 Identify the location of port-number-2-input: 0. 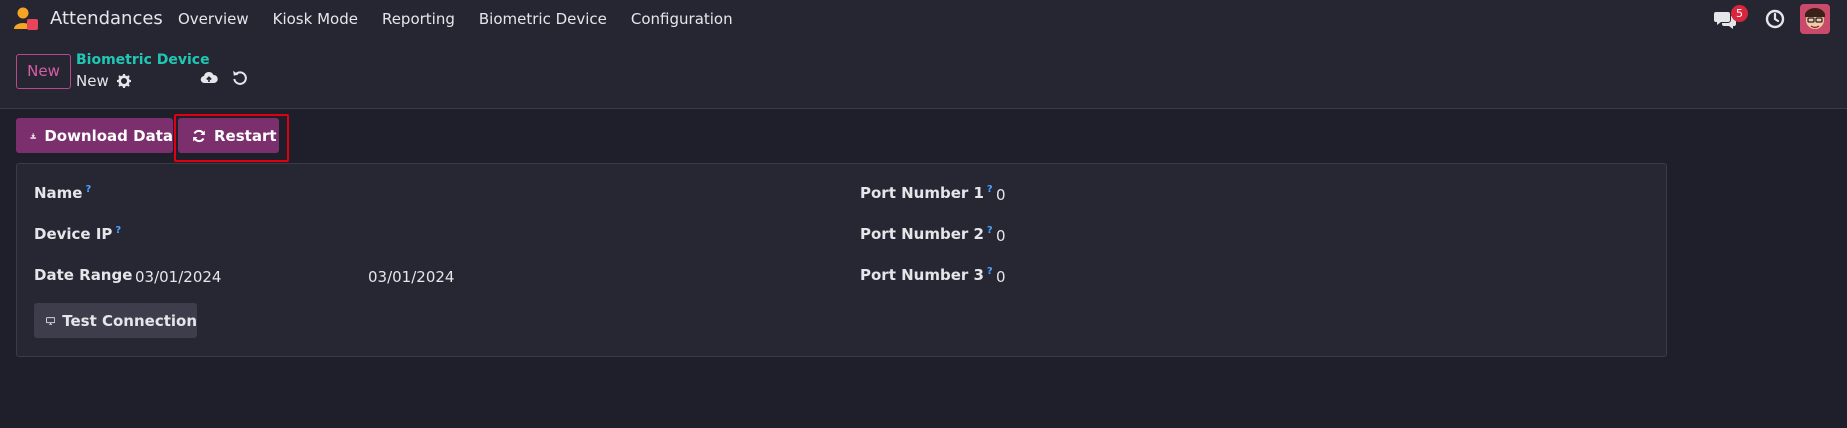
(1001, 236).